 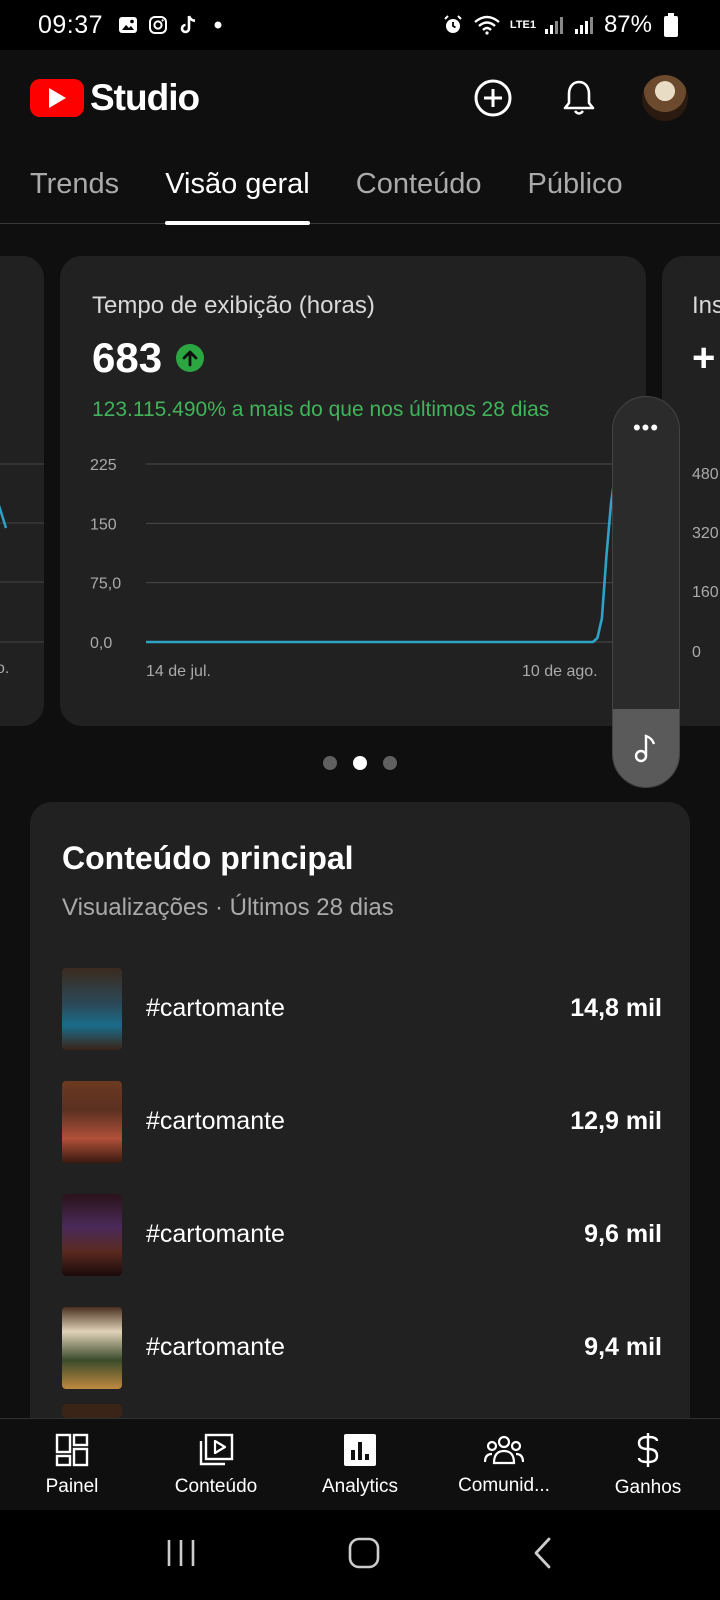 What do you see at coordinates (648, 1487) in the screenshot?
I see `nav-label: Ganhos` at bounding box center [648, 1487].